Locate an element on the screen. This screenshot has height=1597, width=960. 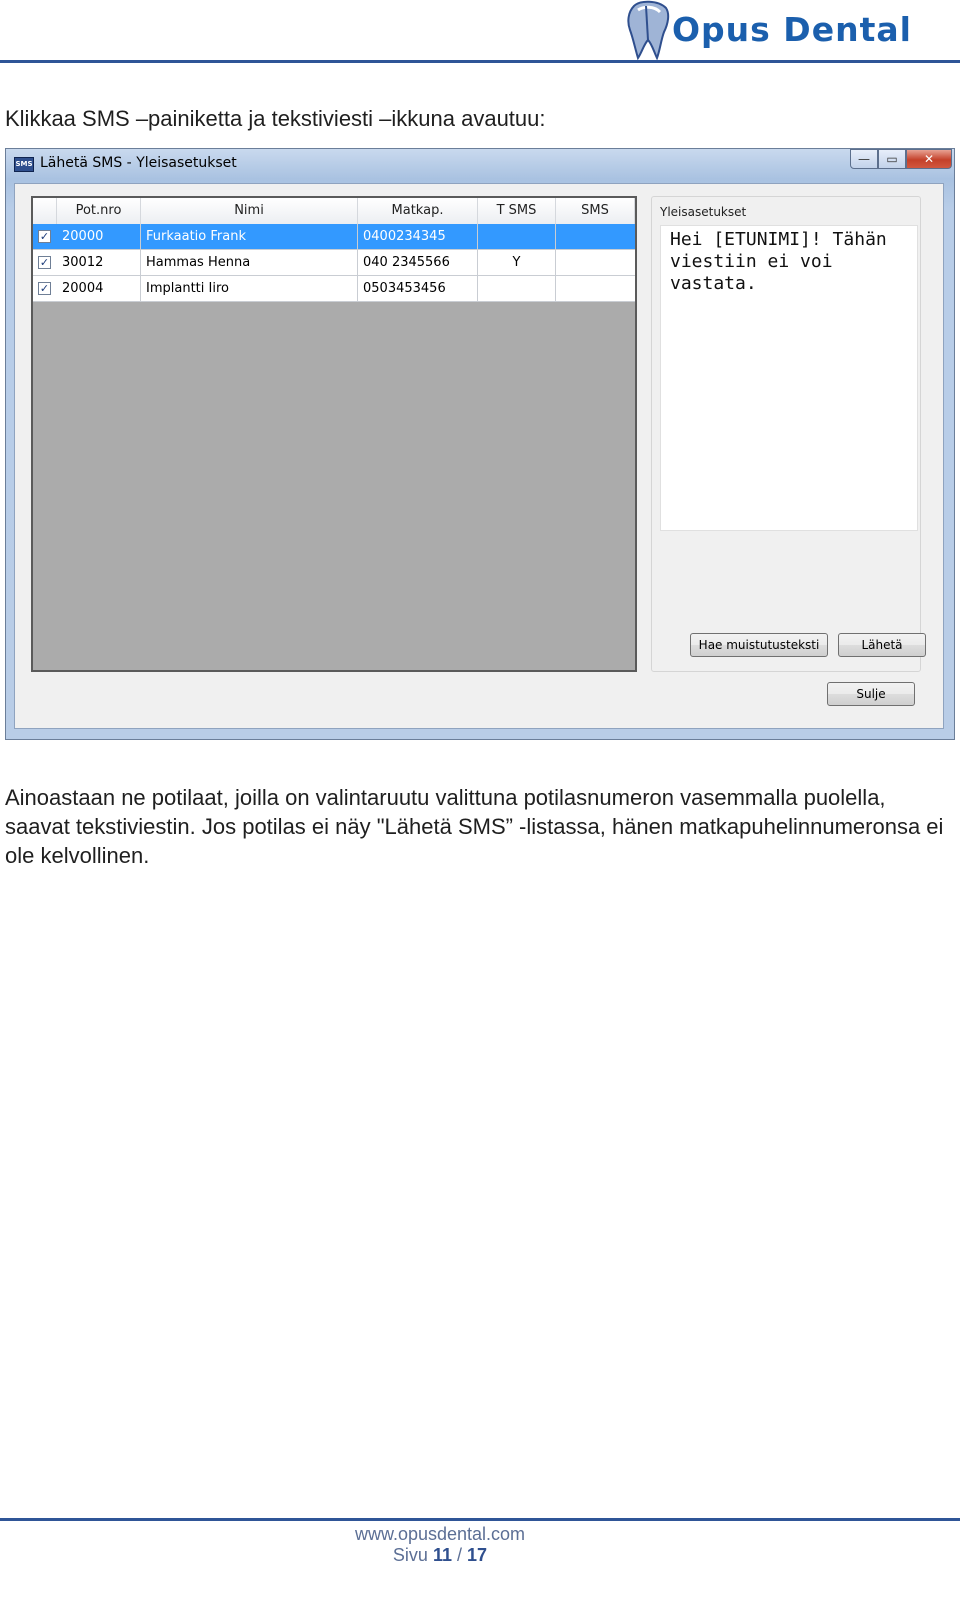
cell-matkap: 040 2345566 is located at coordinates (418, 263).